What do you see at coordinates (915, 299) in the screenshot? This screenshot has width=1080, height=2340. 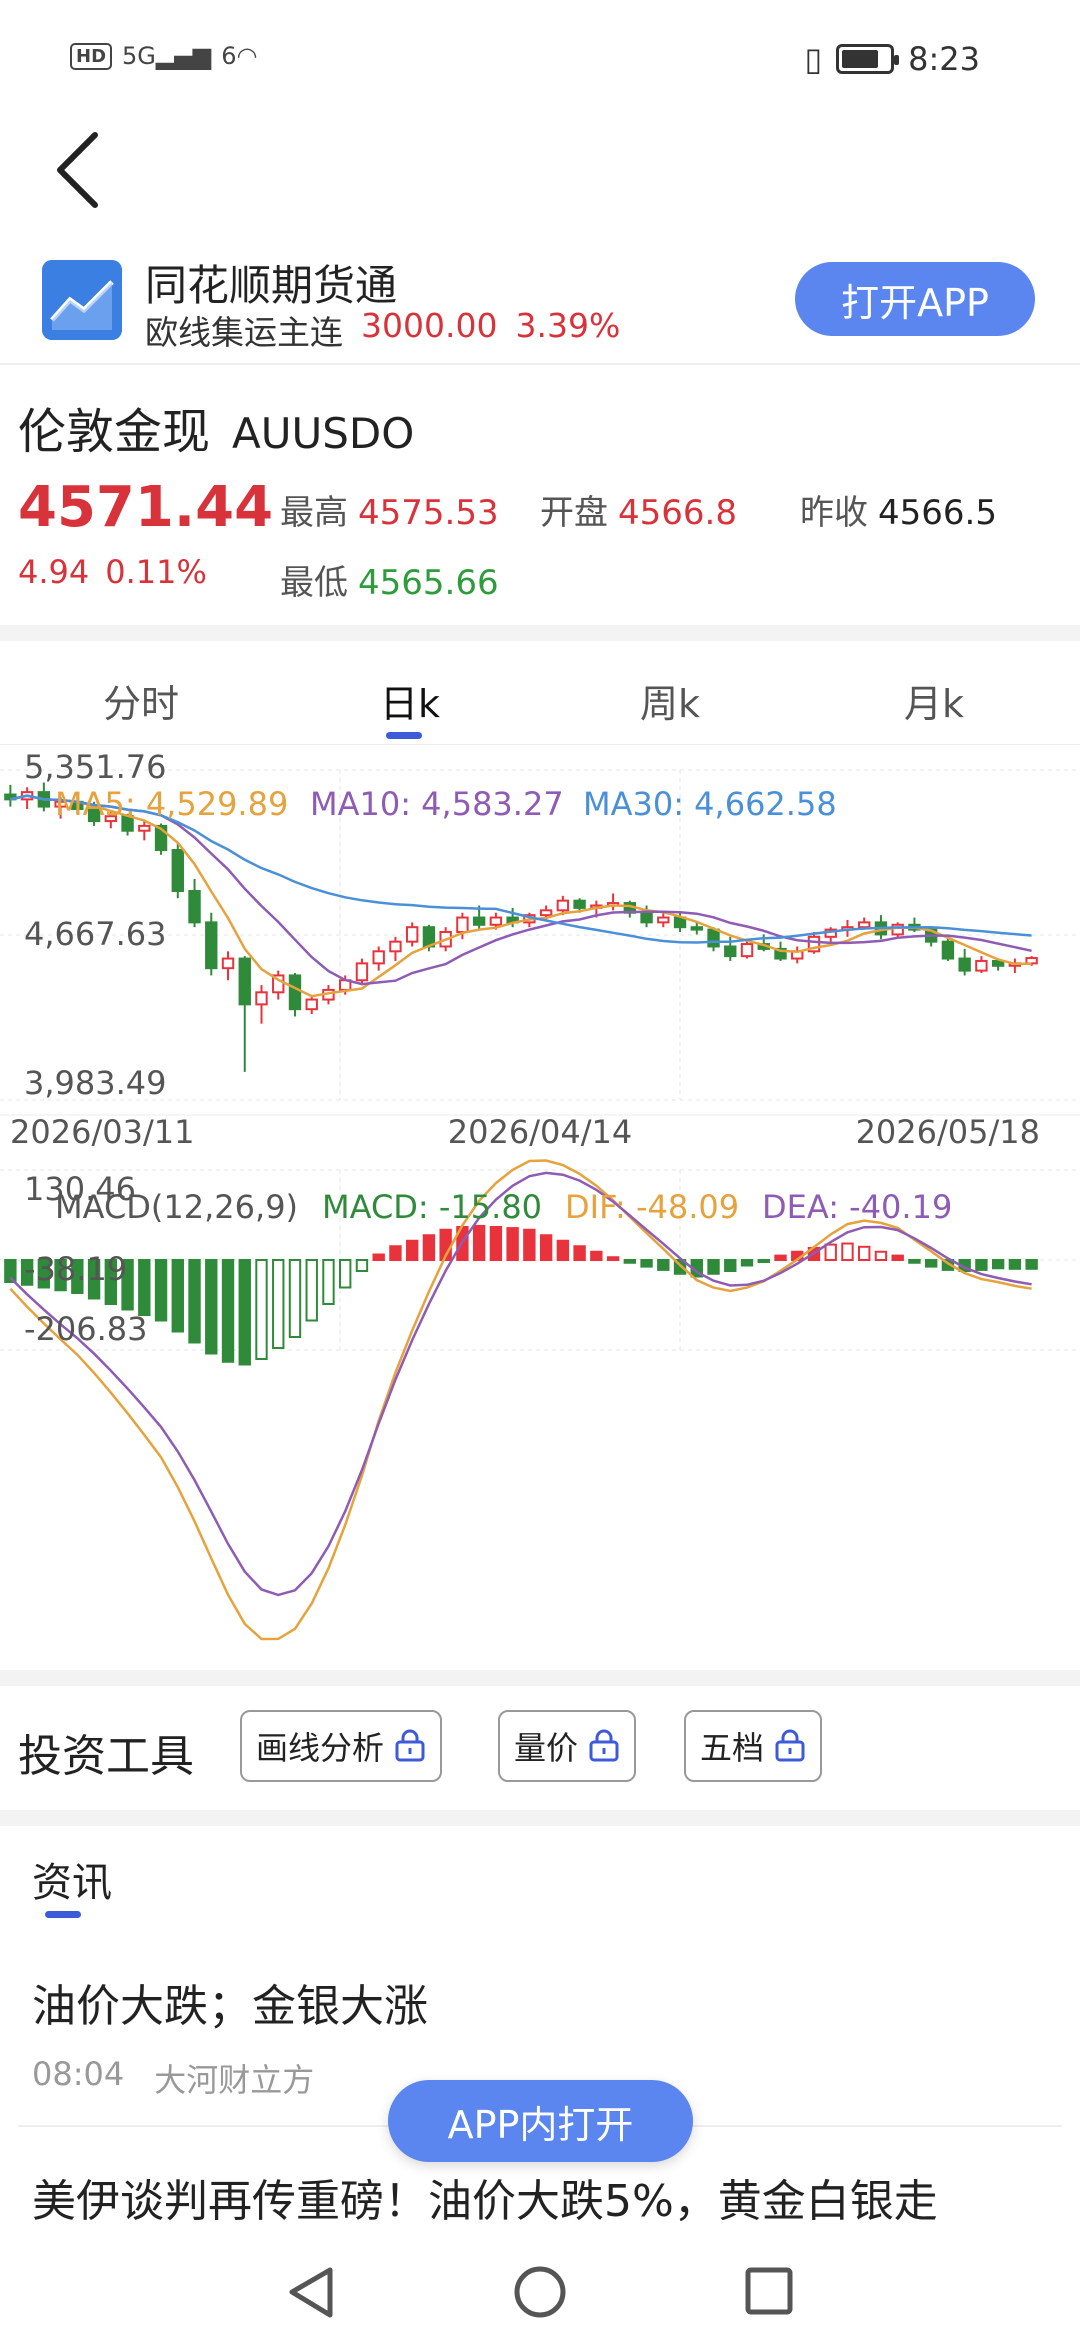 I see `open-app-button: 打开APP` at bounding box center [915, 299].